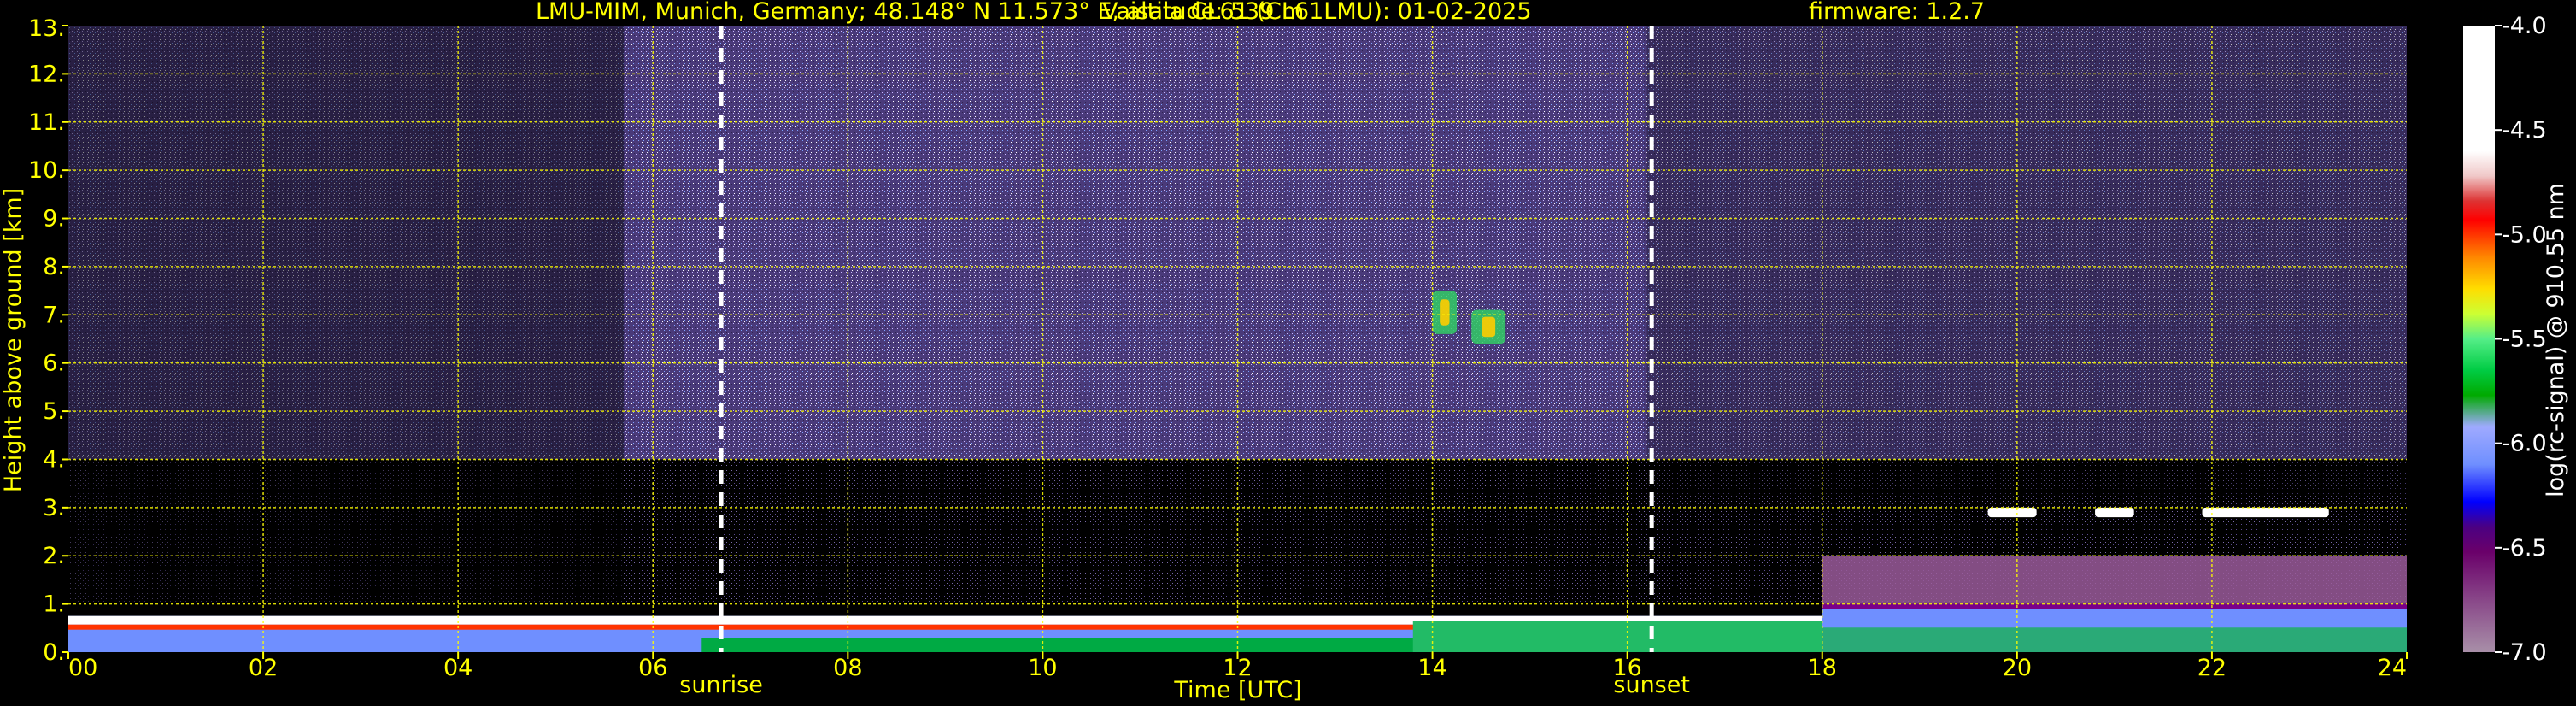  Describe the element at coordinates (847, 668) in the screenshot. I see `x-tick-label-08: 08` at that location.